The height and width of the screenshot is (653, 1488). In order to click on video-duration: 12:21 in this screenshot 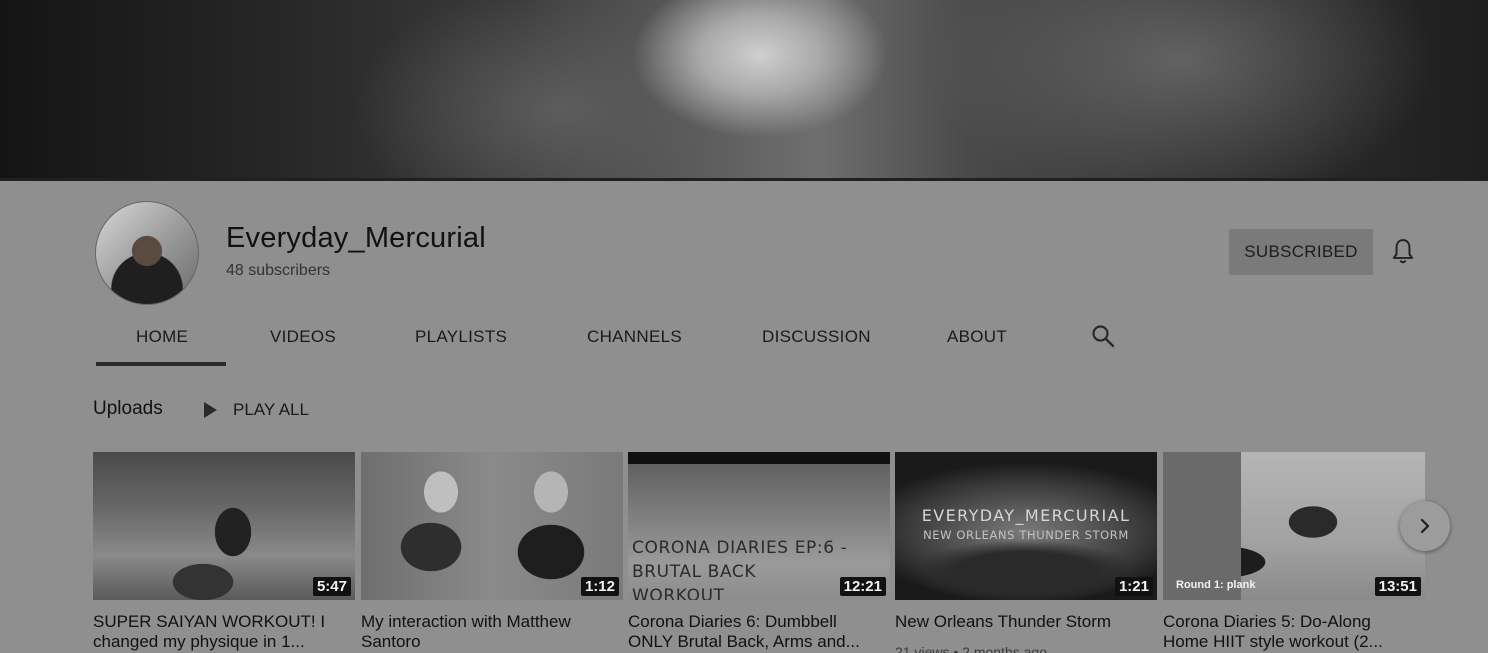, I will do `click(862, 586)`.